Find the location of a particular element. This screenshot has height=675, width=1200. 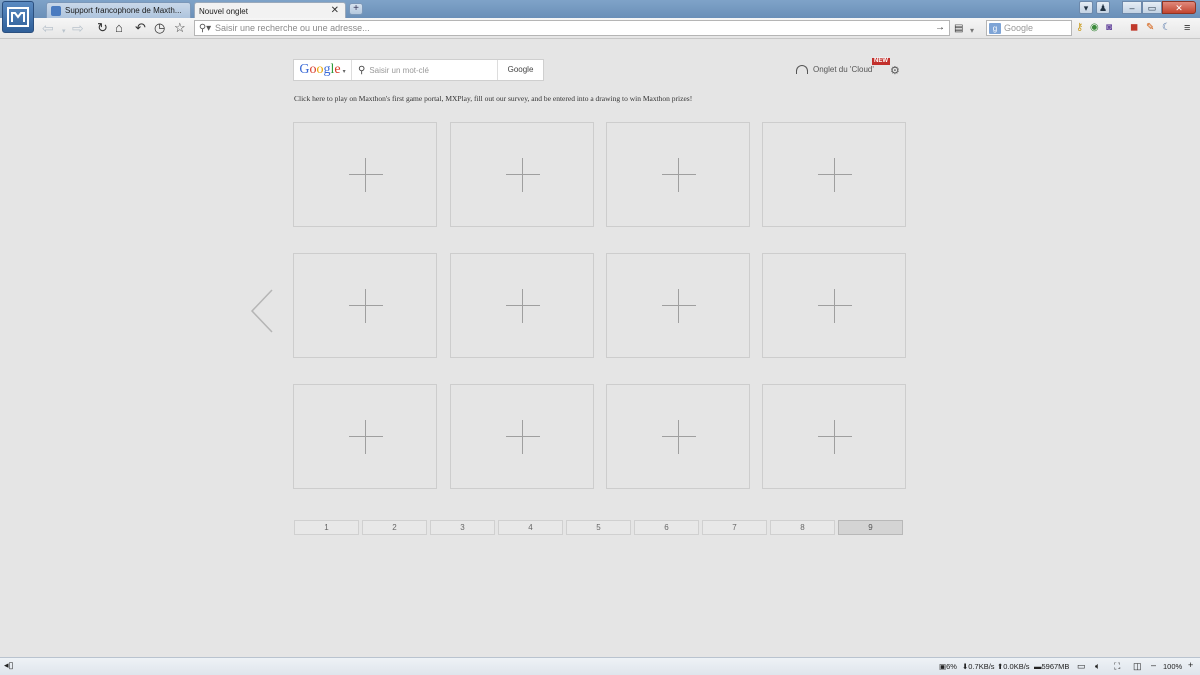

skin-shirt-icon: ♟ is located at coordinates (1103, 7).